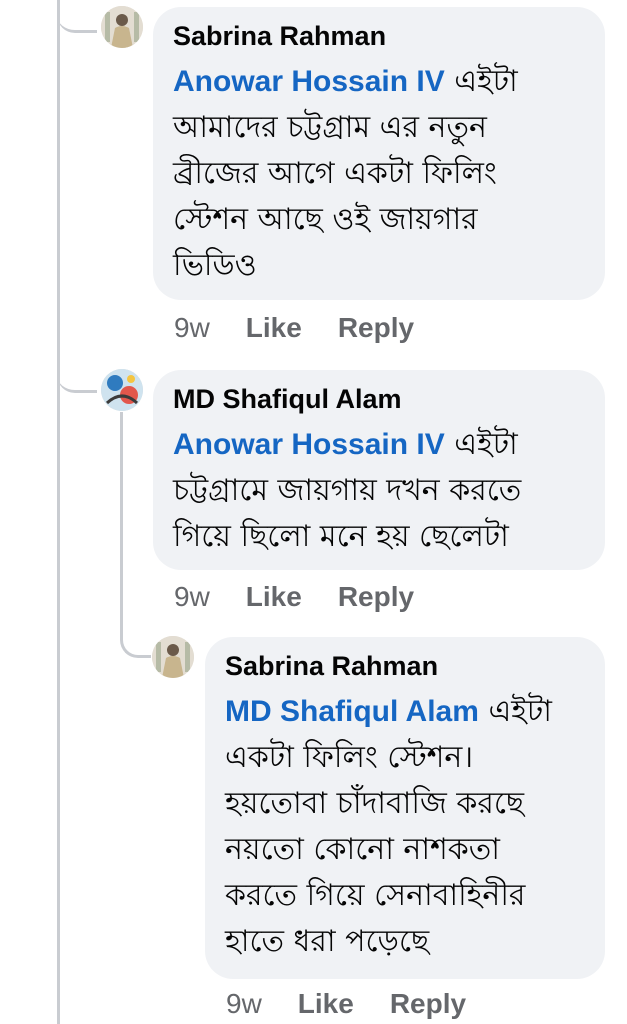 The width and height of the screenshot is (627, 1024). What do you see at coordinates (327, 941) in the screenshot?
I see `text-line: হাতে ধরা পড়েছে` at bounding box center [327, 941].